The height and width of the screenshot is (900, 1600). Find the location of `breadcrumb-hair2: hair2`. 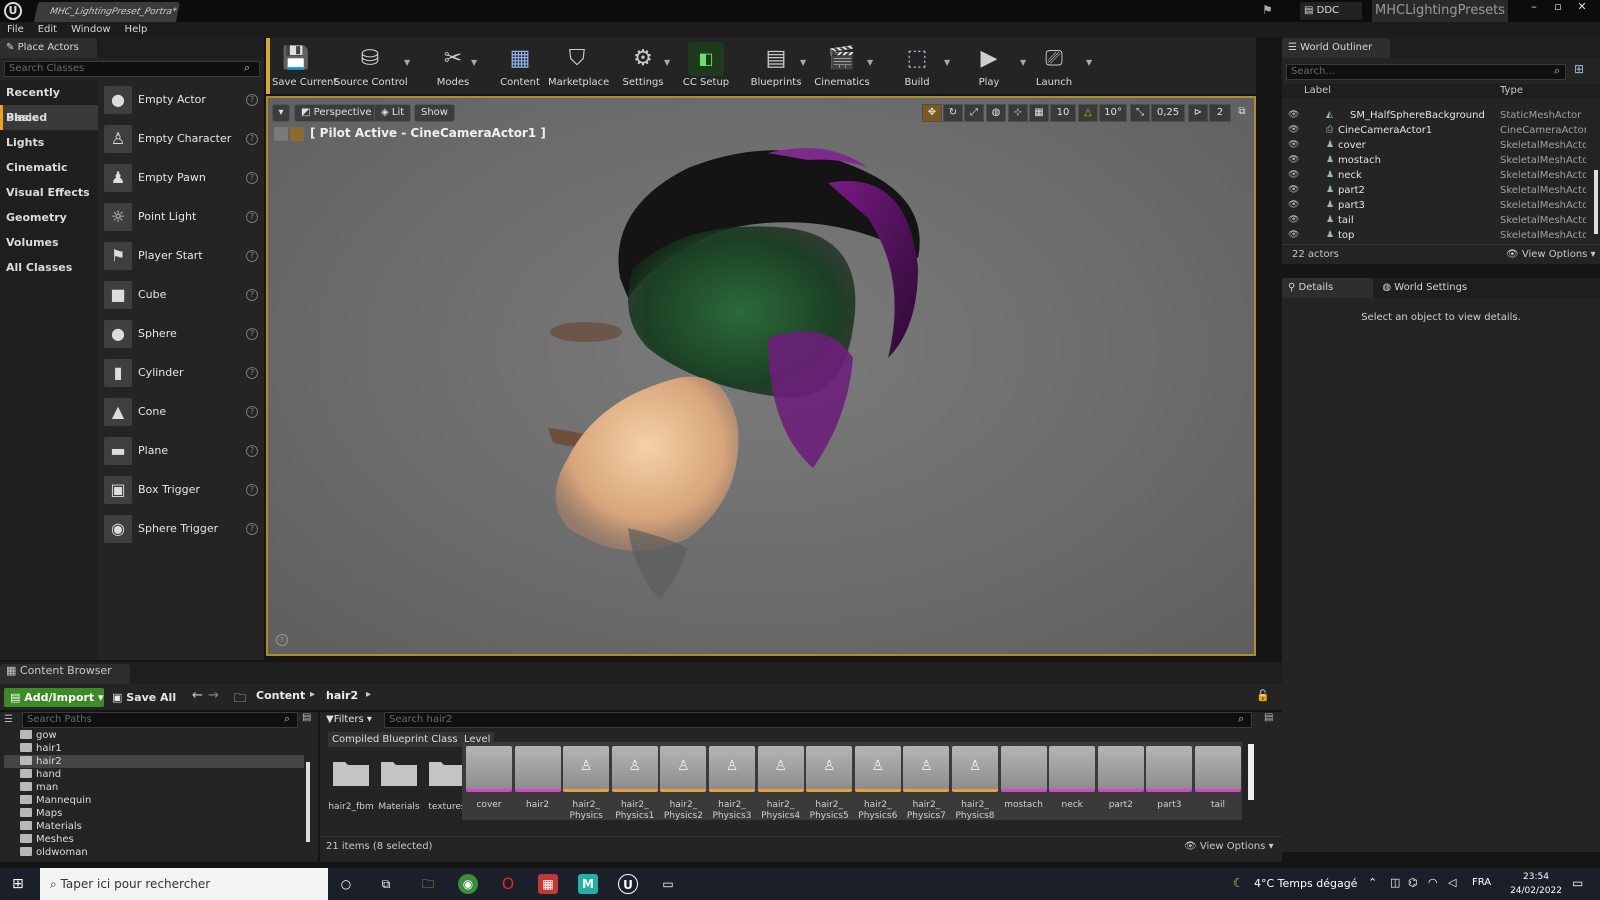

breadcrumb-hair2: hair2 is located at coordinates (342, 695).